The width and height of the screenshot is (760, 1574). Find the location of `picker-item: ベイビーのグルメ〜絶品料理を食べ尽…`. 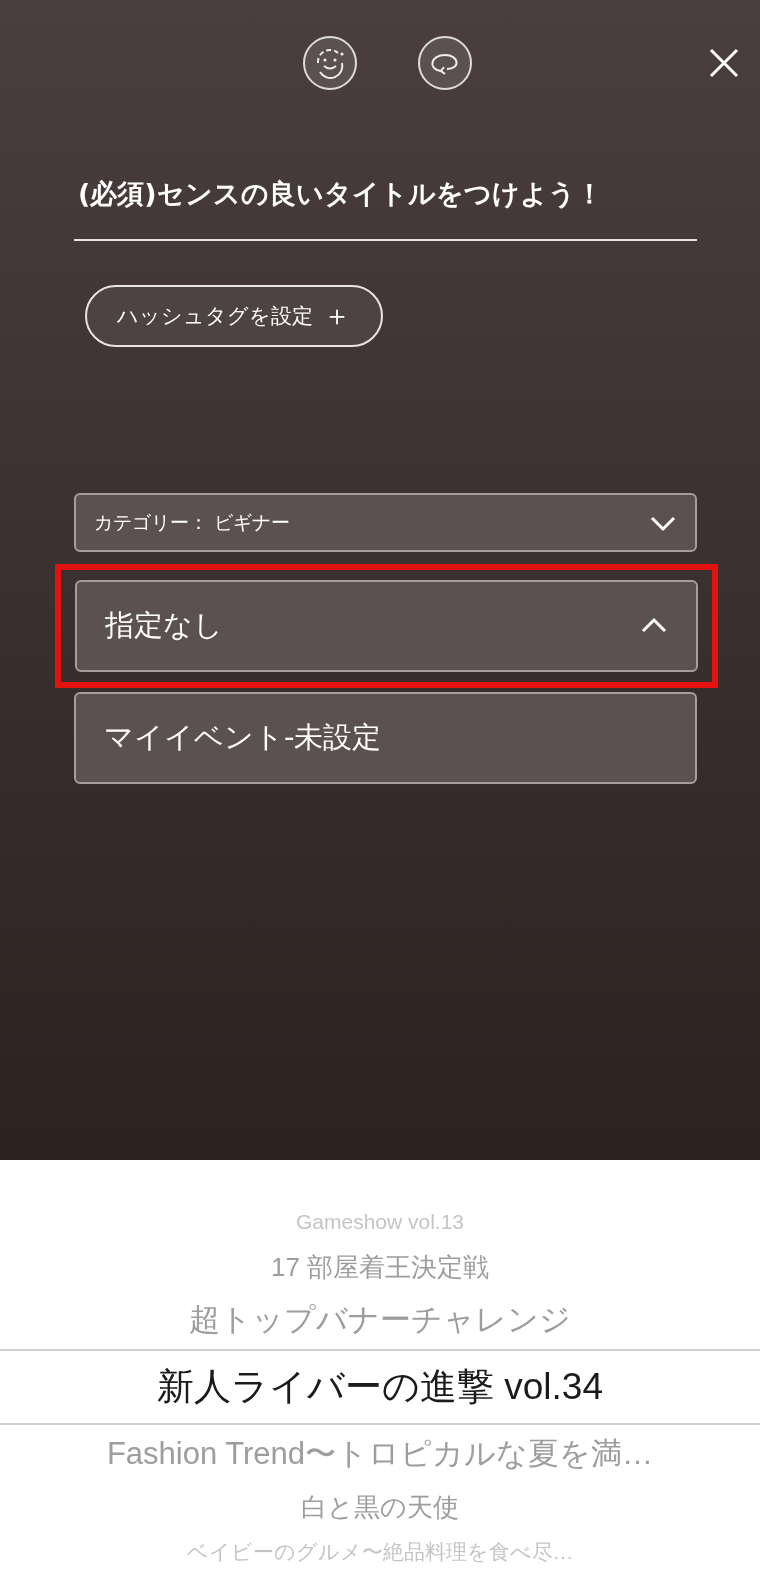

picker-item: ベイビーのグルメ〜絶品料理を食べ尽… is located at coordinates (380, 1552).